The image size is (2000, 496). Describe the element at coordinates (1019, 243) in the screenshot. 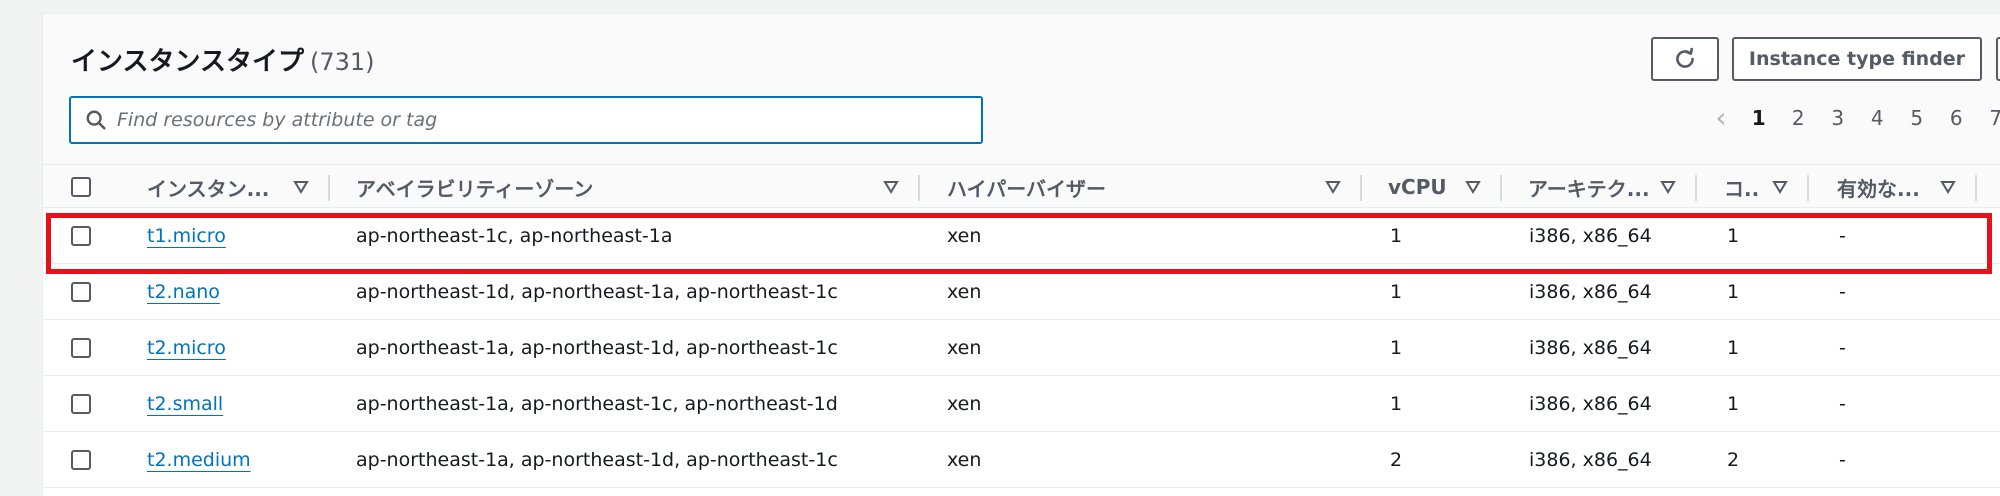

I see `highlight-annotation-box` at that location.